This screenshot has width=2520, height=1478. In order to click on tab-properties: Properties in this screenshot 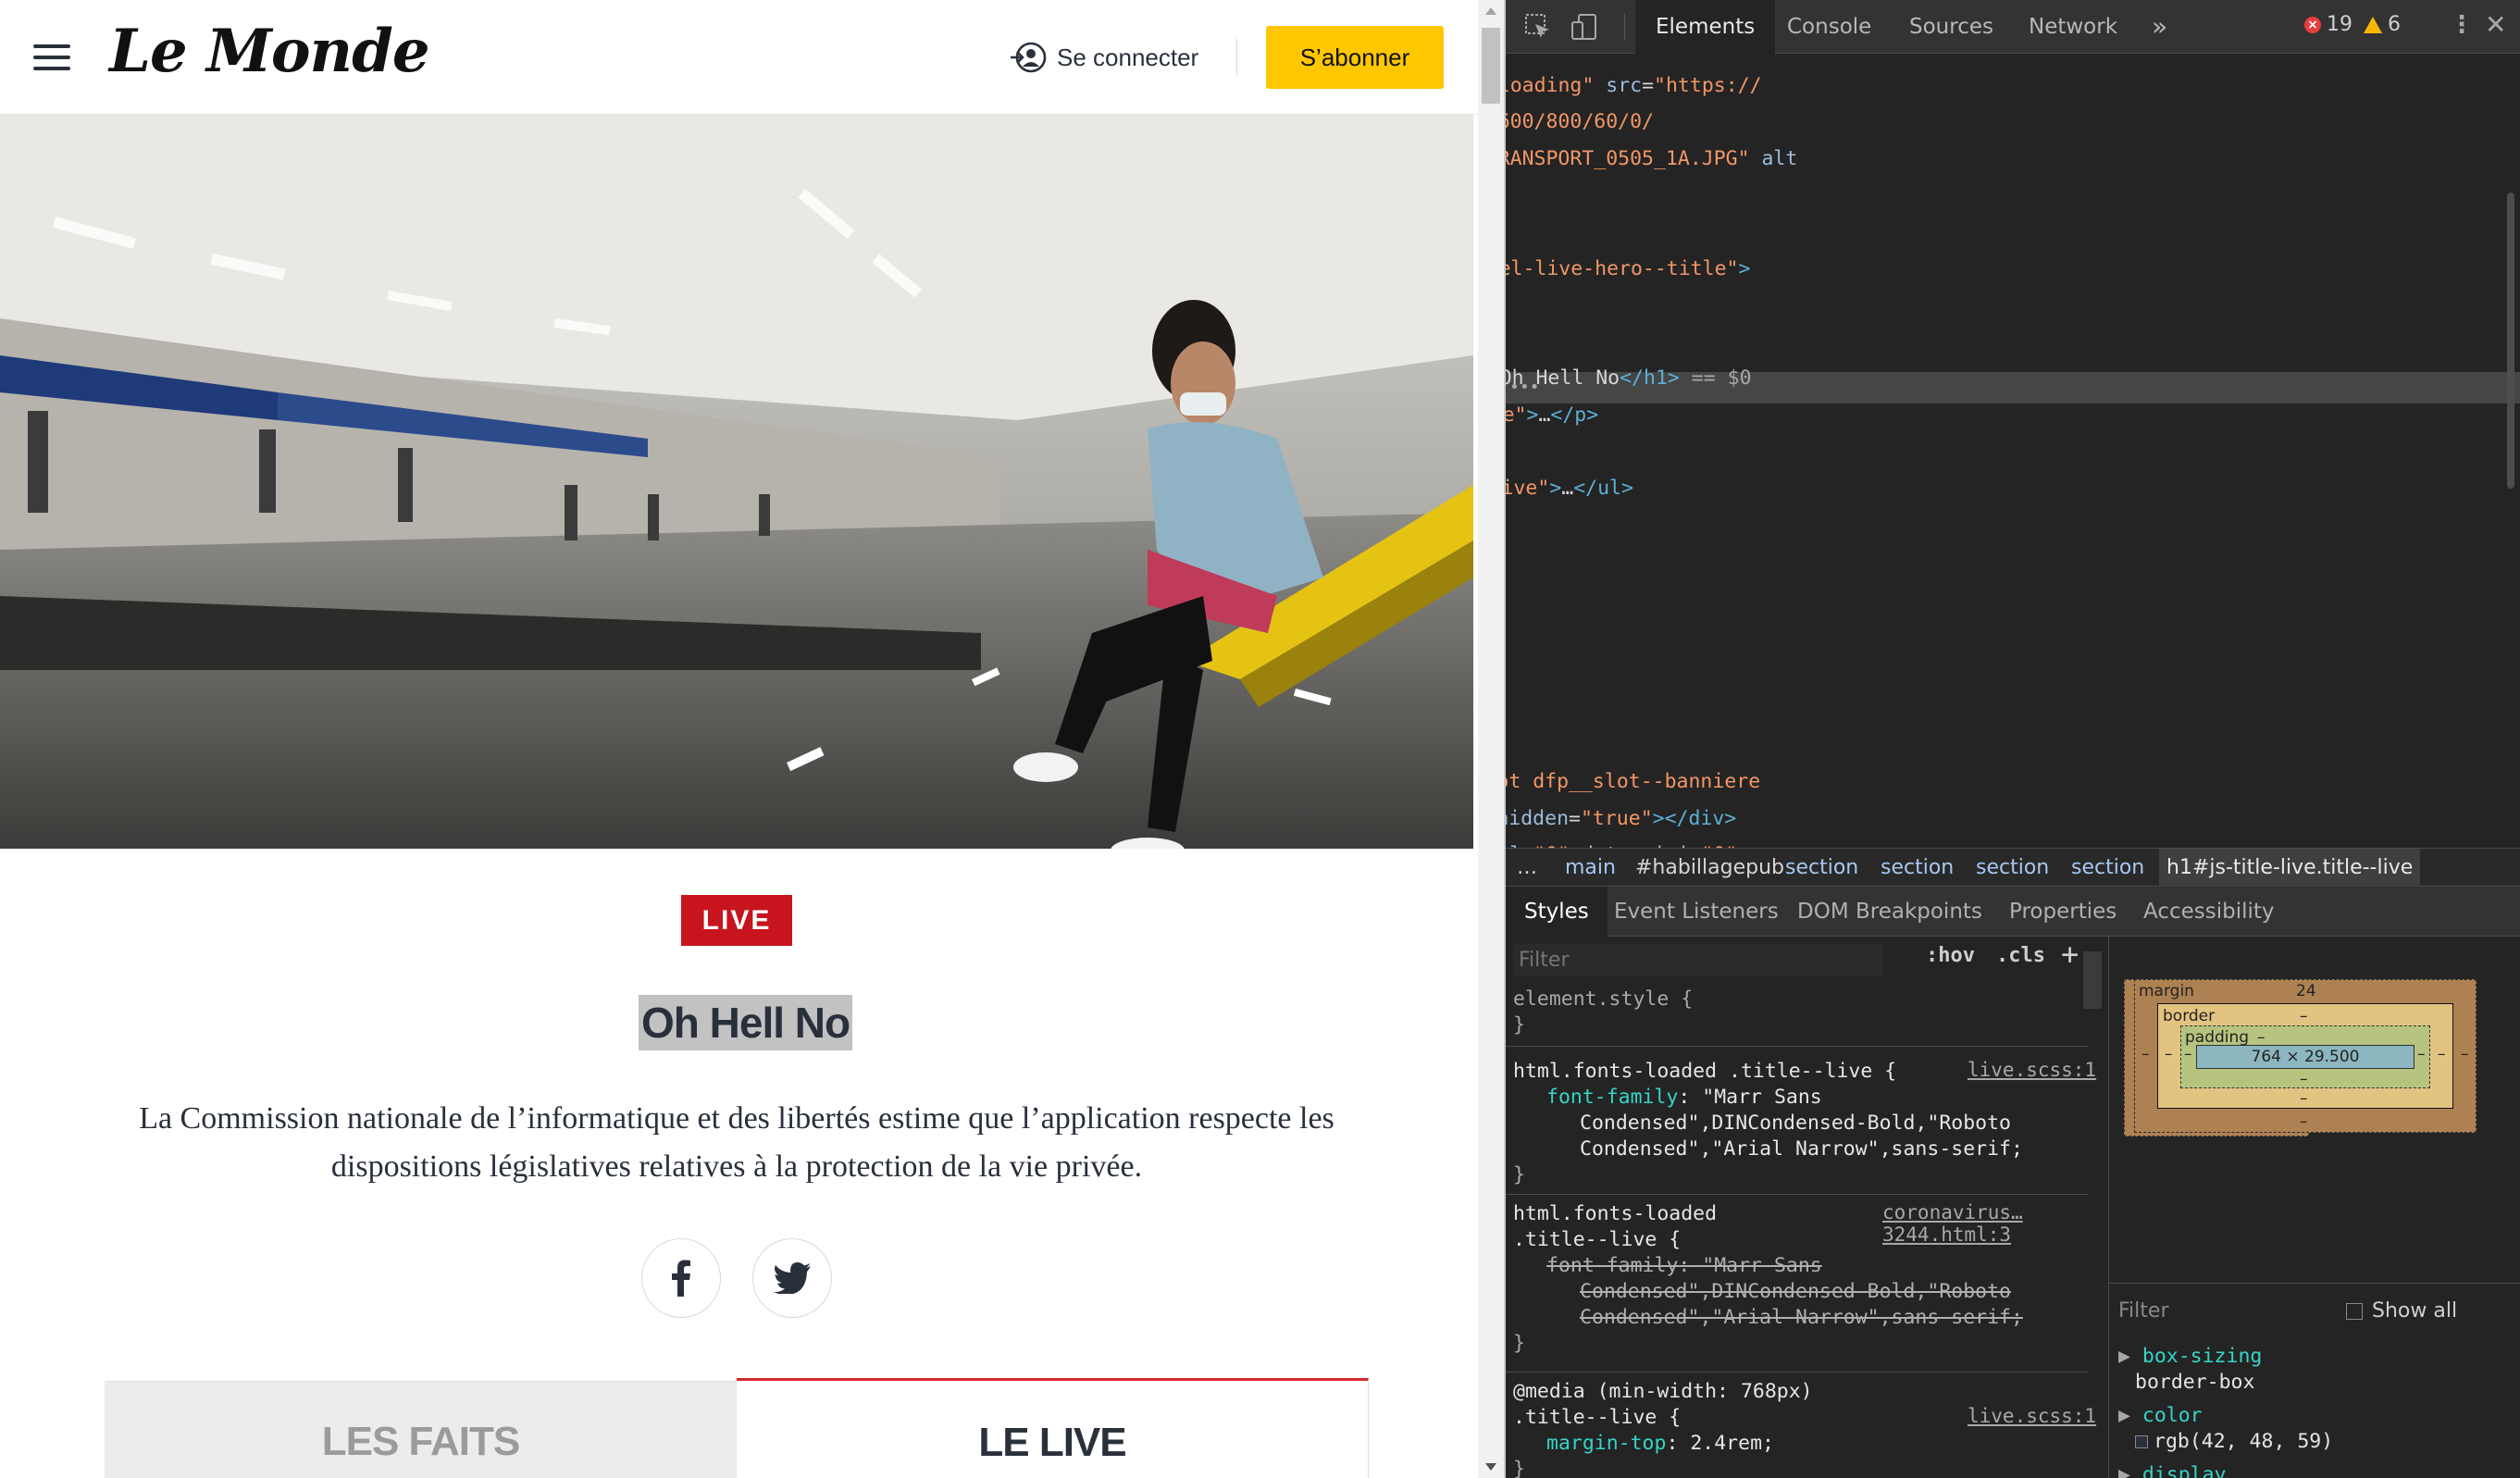, I will do `click(2063, 912)`.